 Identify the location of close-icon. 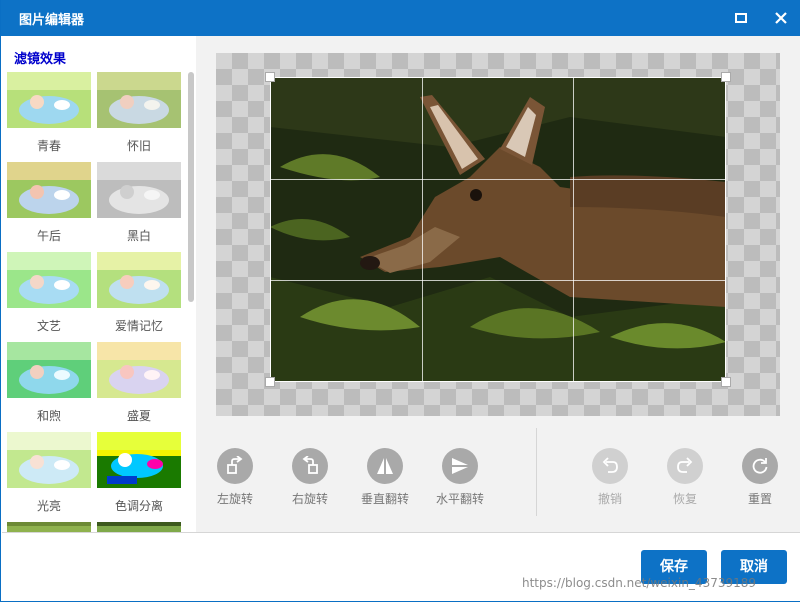
(781, 18).